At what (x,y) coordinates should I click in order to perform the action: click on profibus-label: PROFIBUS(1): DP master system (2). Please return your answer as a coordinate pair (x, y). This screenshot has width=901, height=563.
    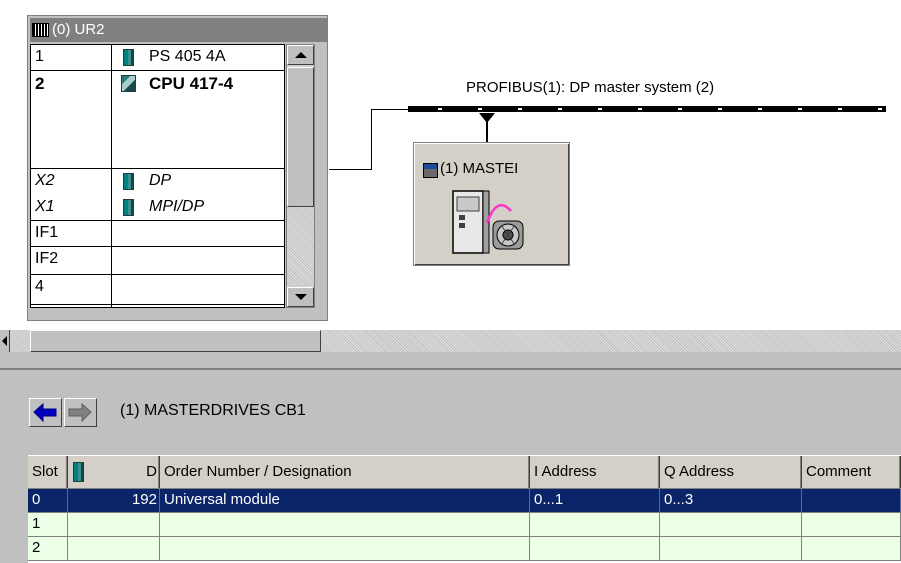
    Looking at the image, I should click on (590, 87).